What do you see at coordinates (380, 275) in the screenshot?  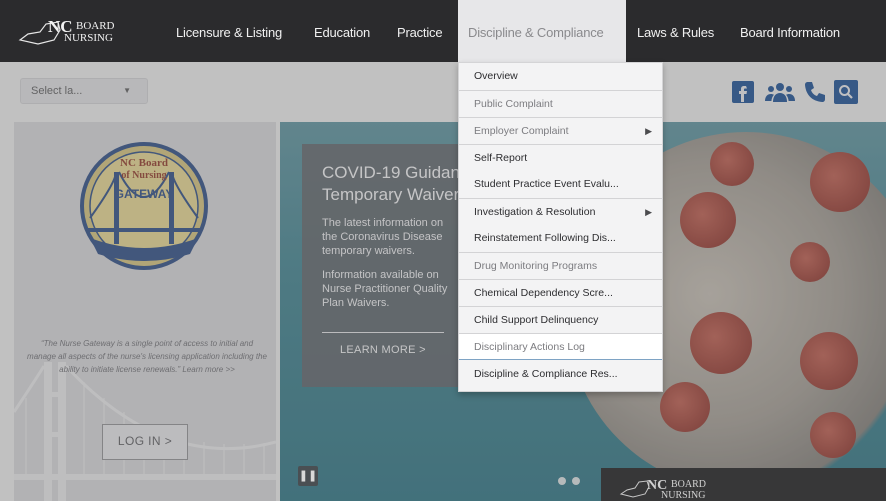 I see `card-text-2a: Information available on` at bounding box center [380, 275].